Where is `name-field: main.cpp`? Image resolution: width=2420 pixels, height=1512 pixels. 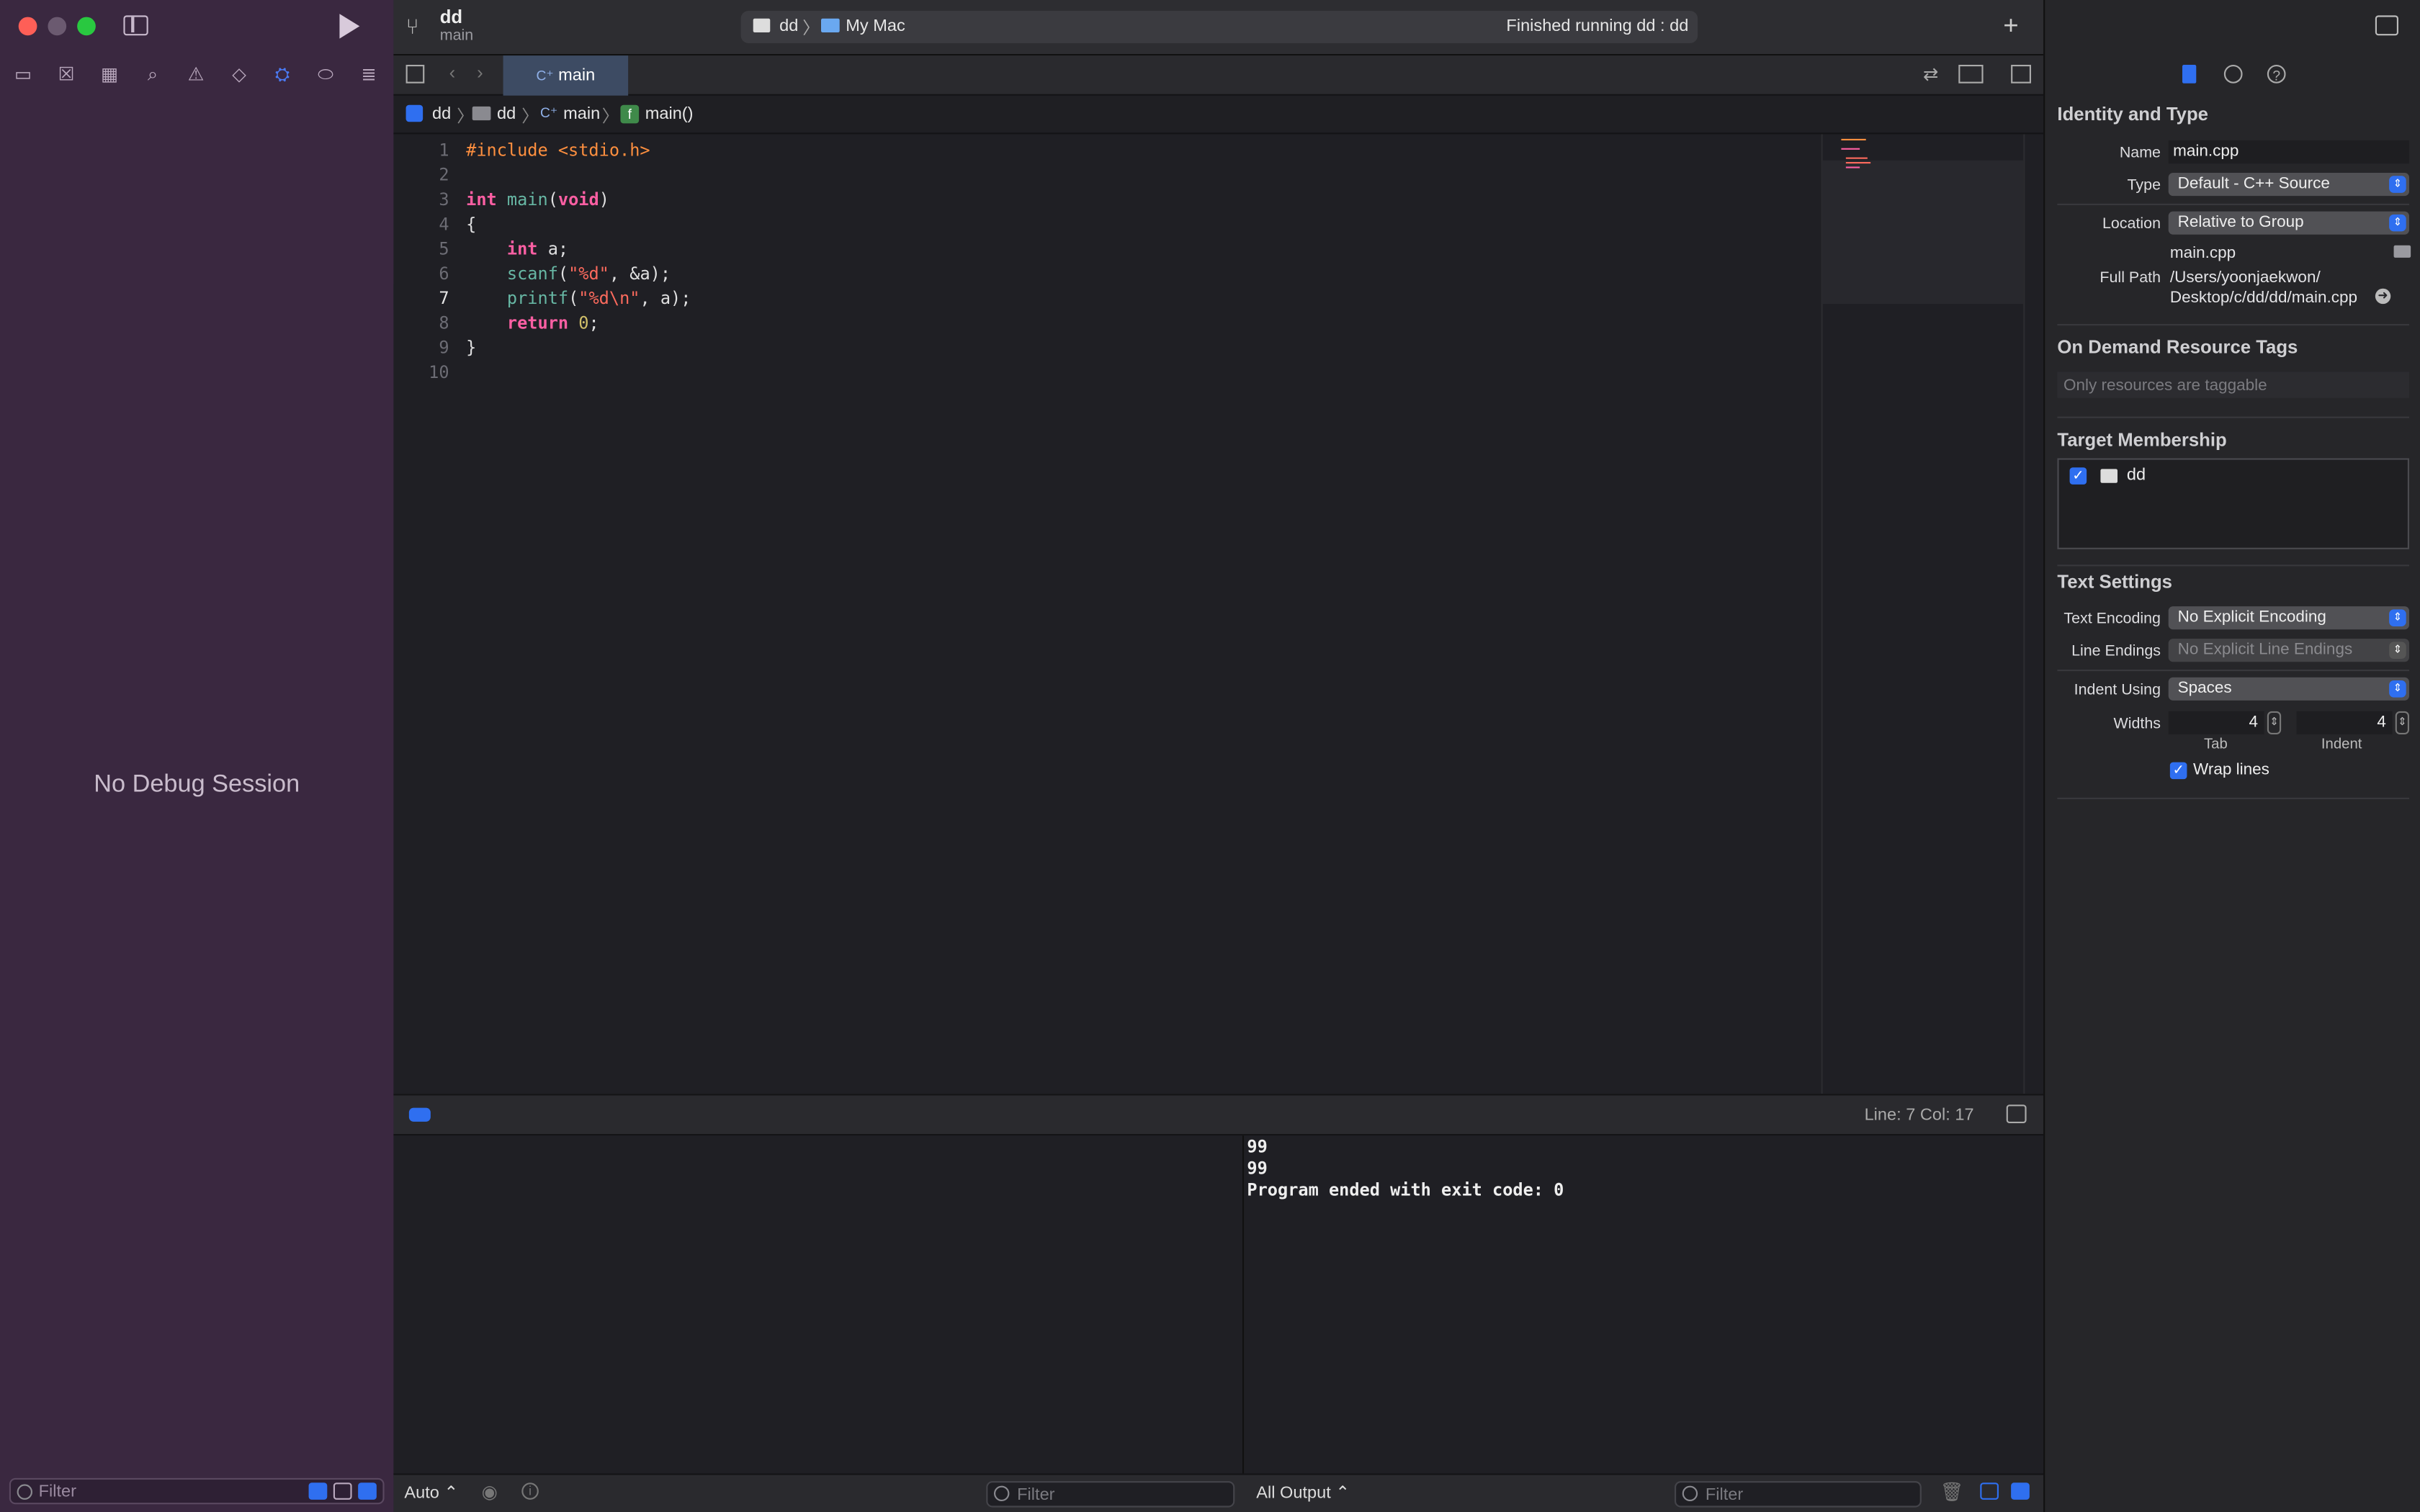 name-field: main.cpp is located at coordinates (2288, 152).